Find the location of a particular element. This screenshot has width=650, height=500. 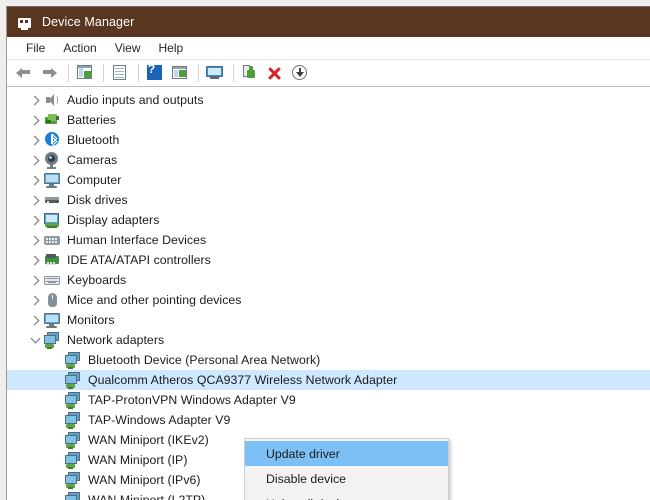

battery-icon is located at coordinates (52, 120).